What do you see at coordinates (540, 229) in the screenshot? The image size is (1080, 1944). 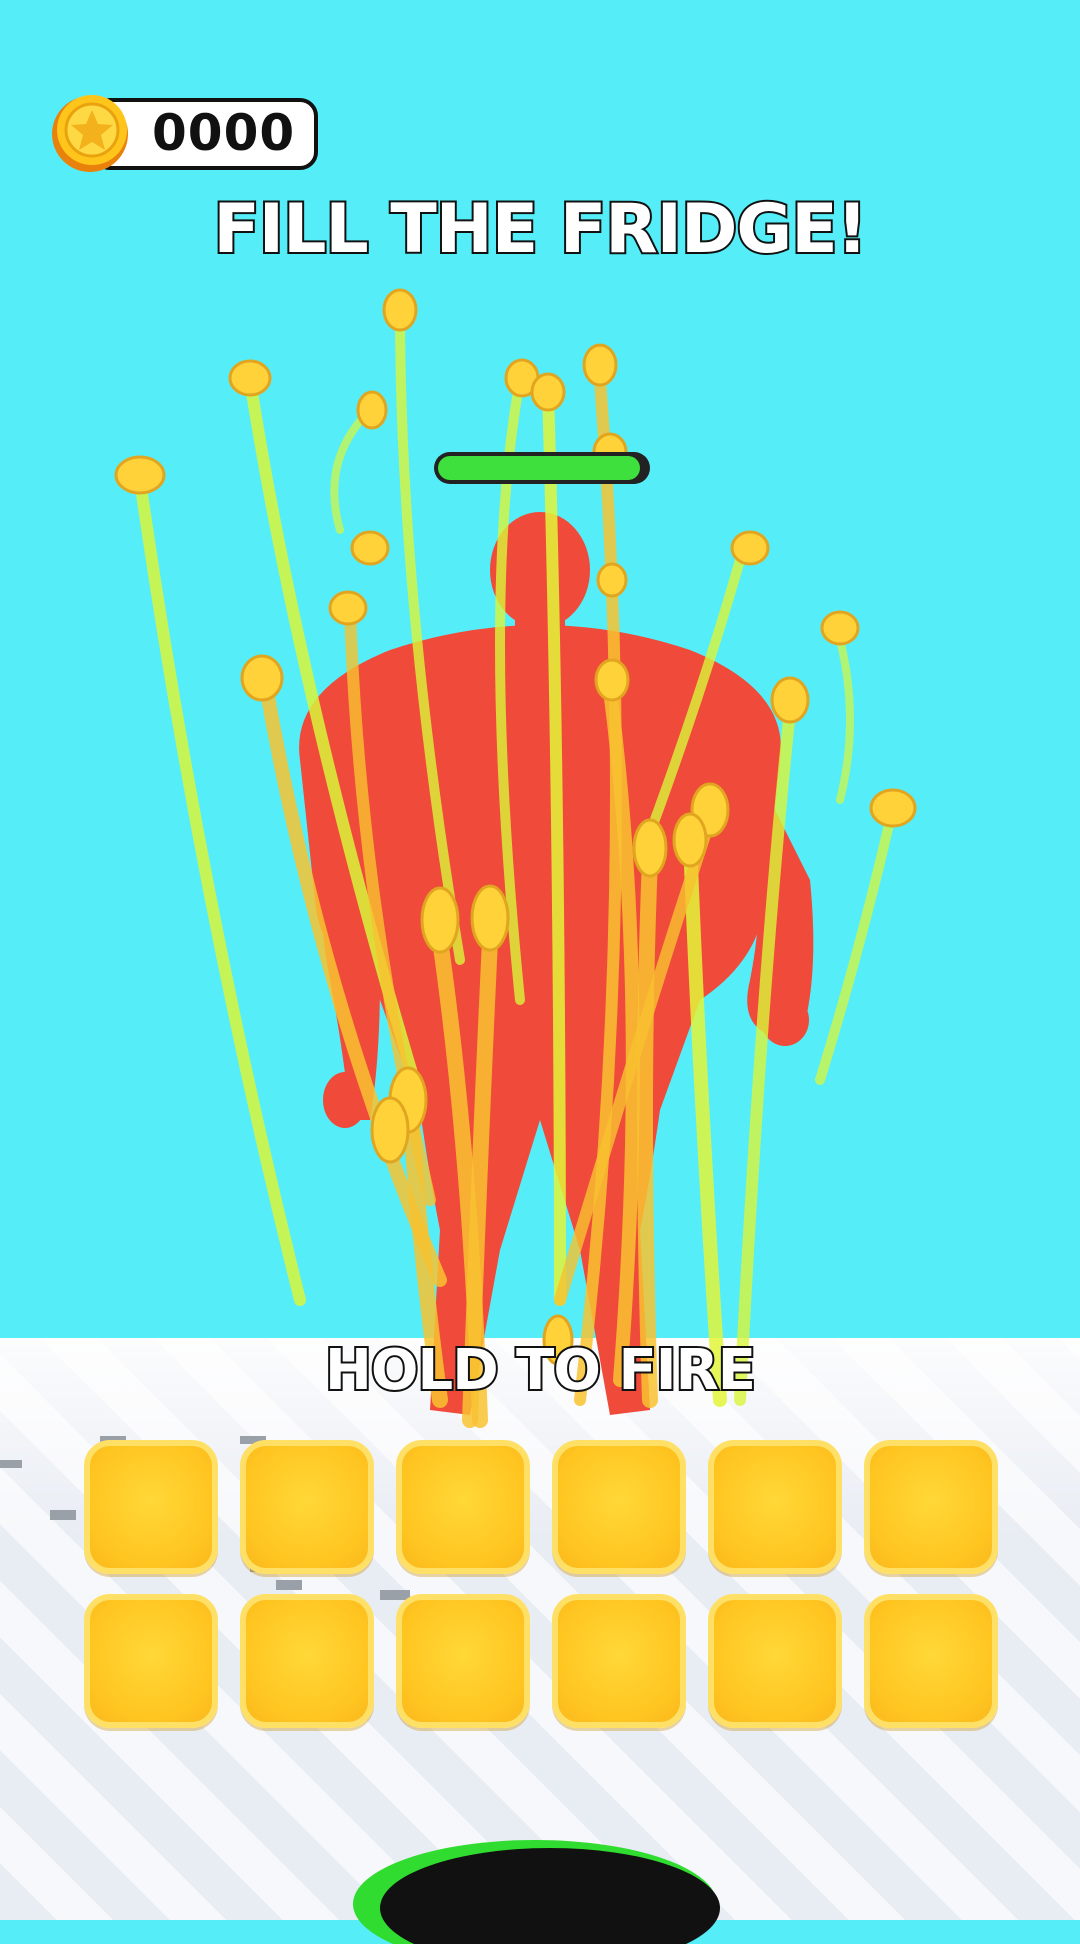 I see `level-title: FILL THE FRIDGE!` at bounding box center [540, 229].